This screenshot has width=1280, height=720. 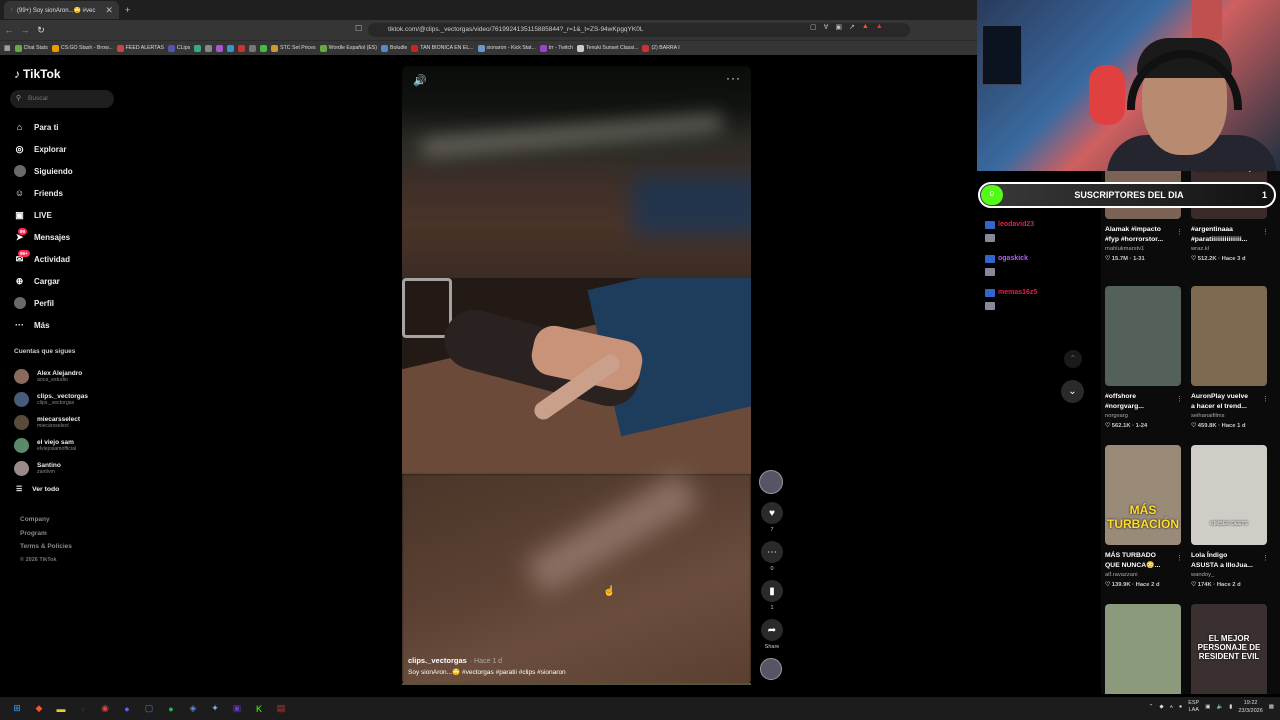 What do you see at coordinates (43, 325) in the screenshot?
I see `nav-item-ms: ··· Más` at bounding box center [43, 325].